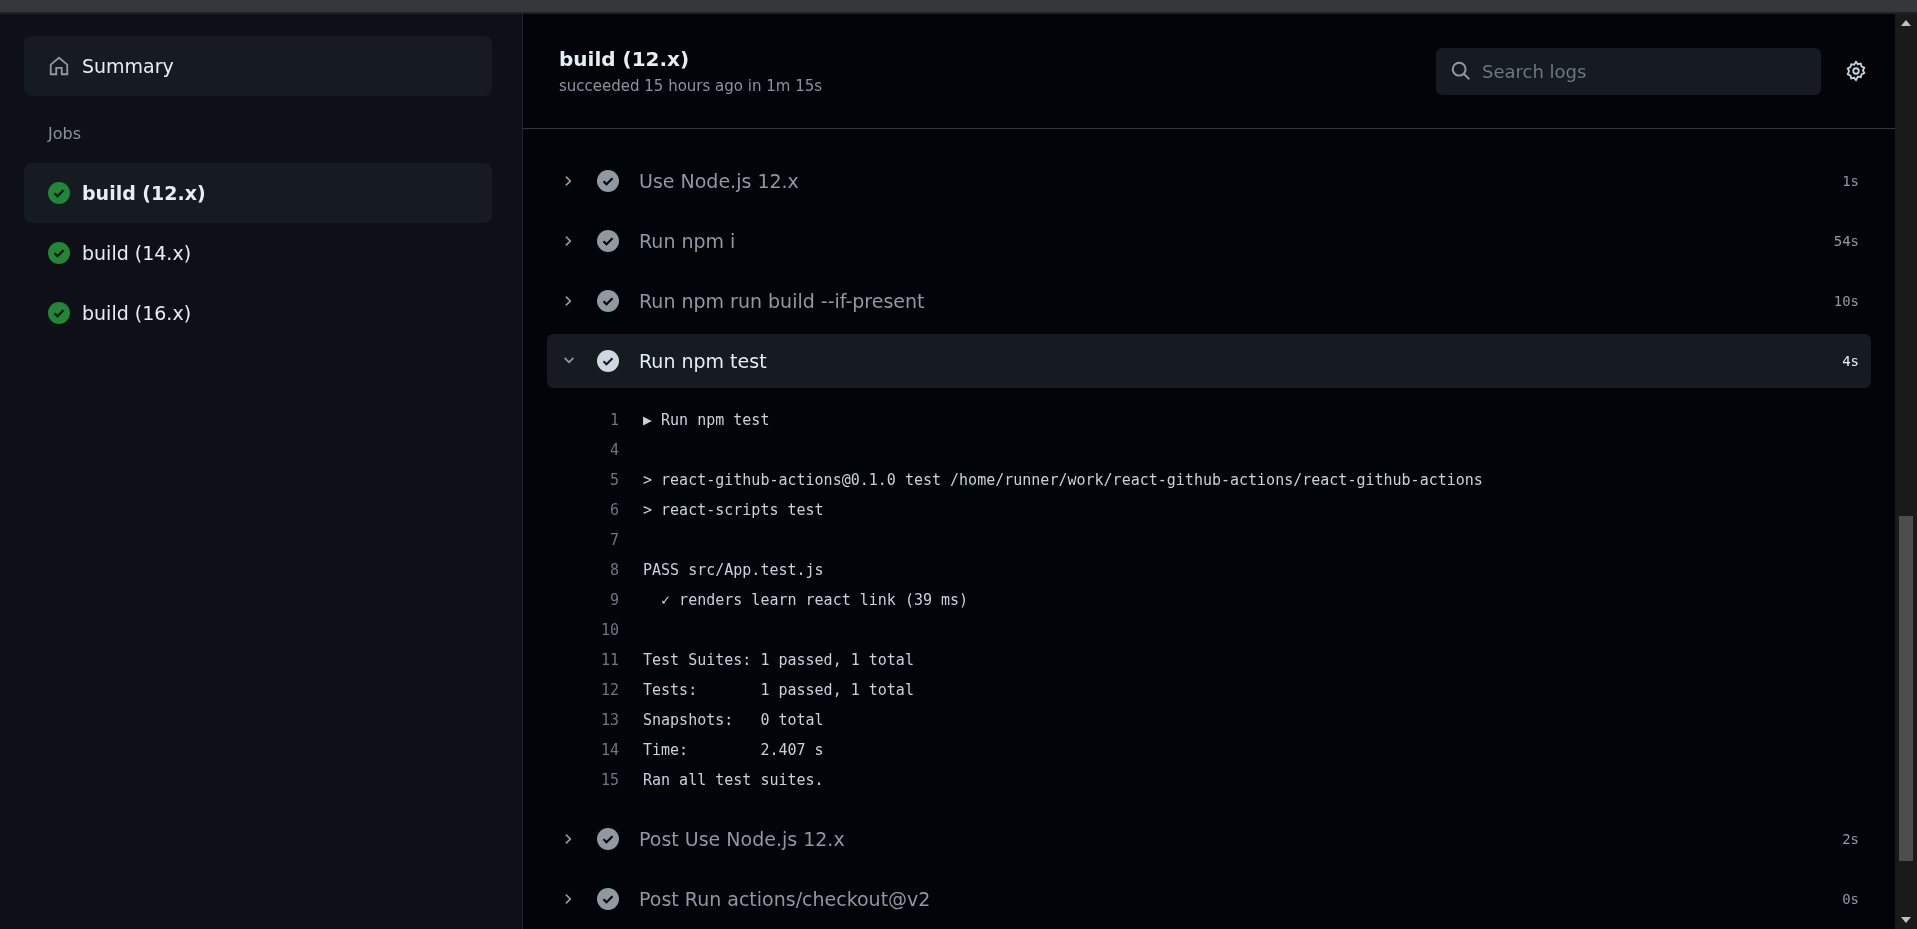  I want to click on line-number: 14, so click(609, 750).